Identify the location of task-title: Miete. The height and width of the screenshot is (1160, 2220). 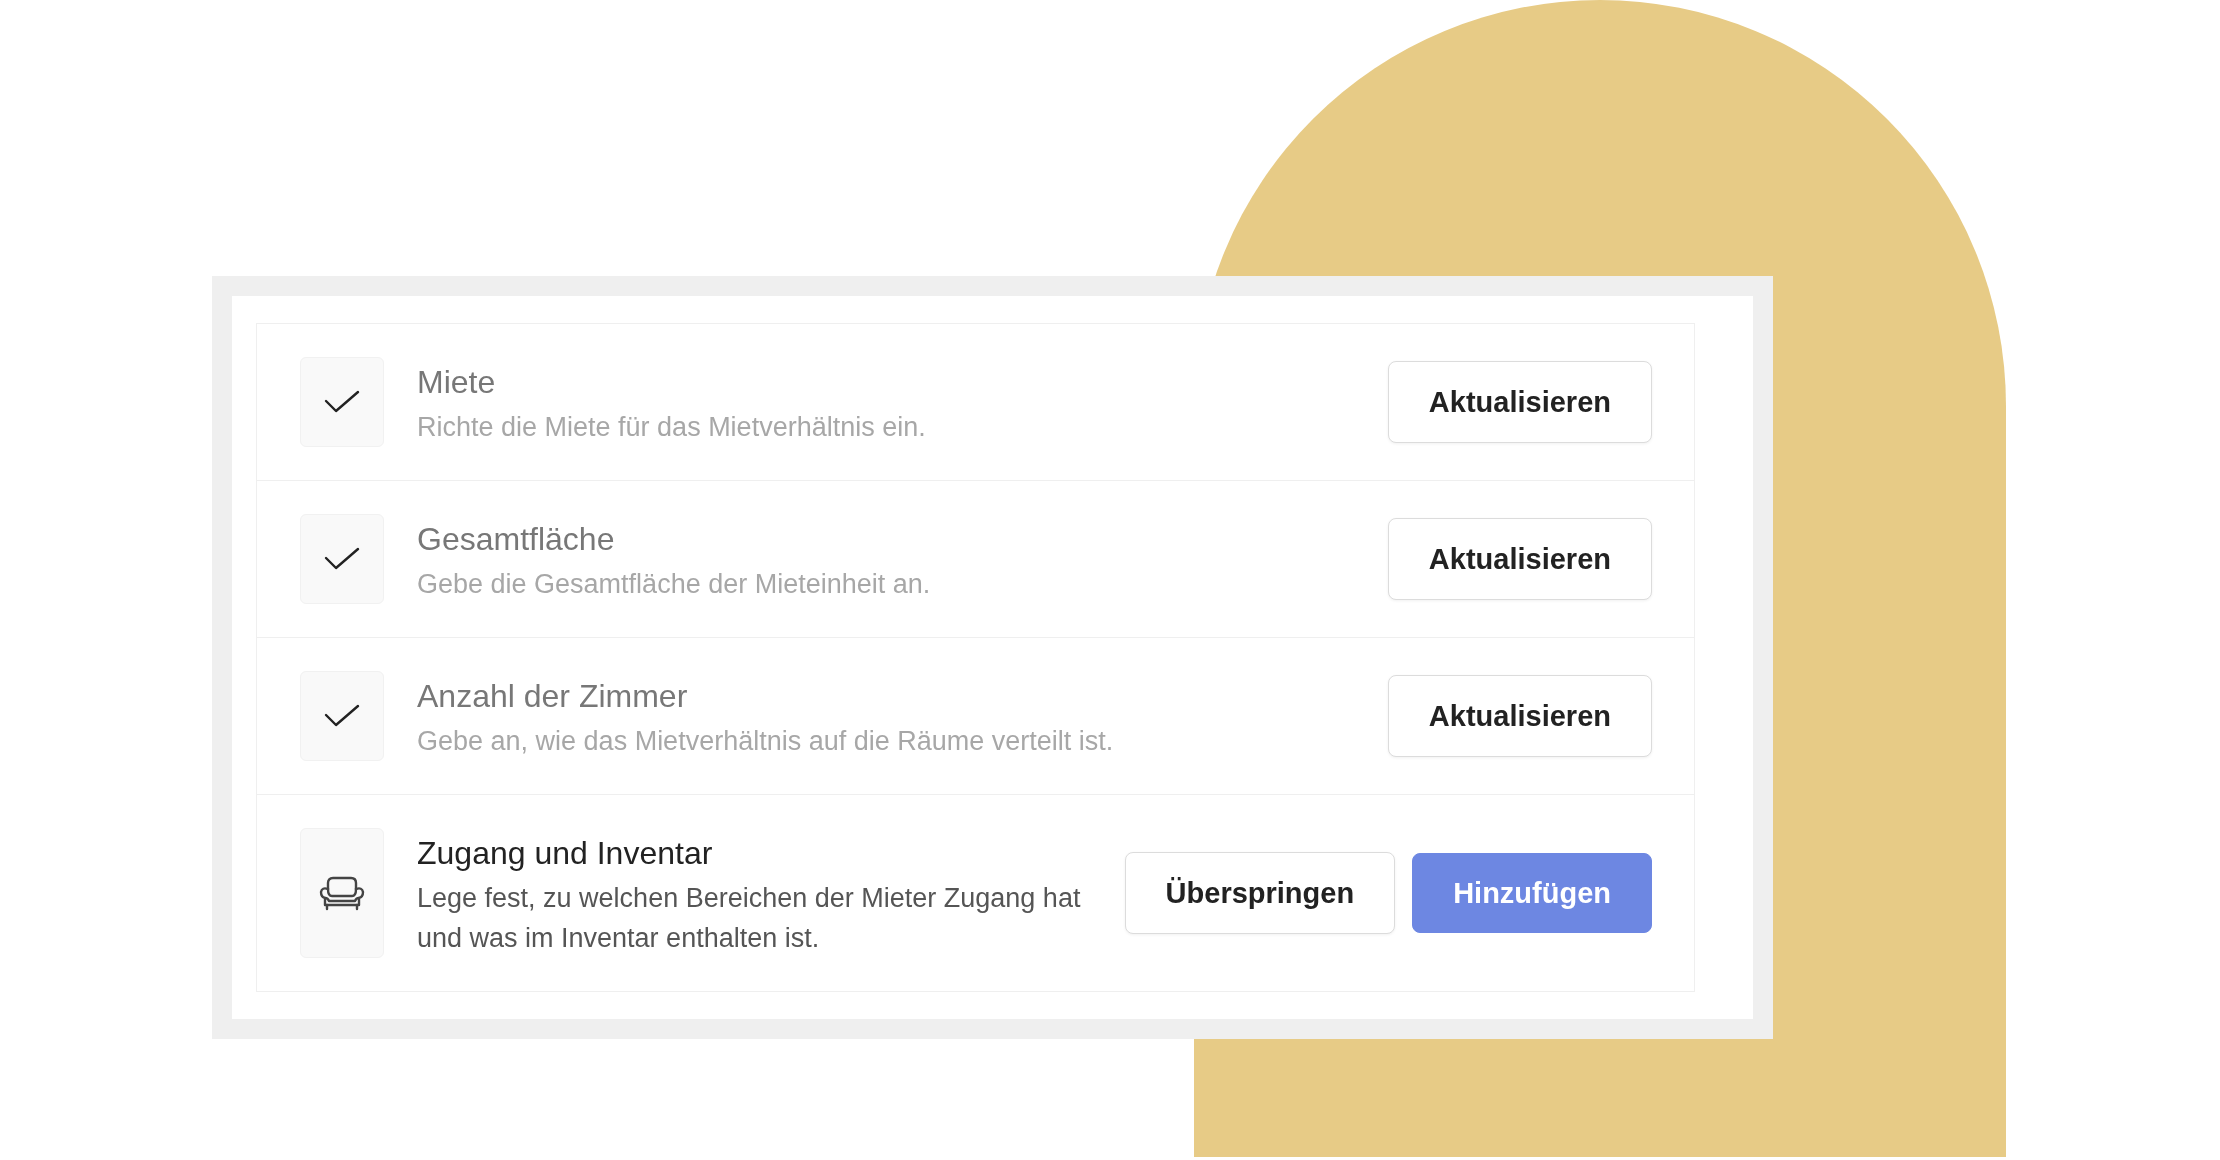
(456, 382).